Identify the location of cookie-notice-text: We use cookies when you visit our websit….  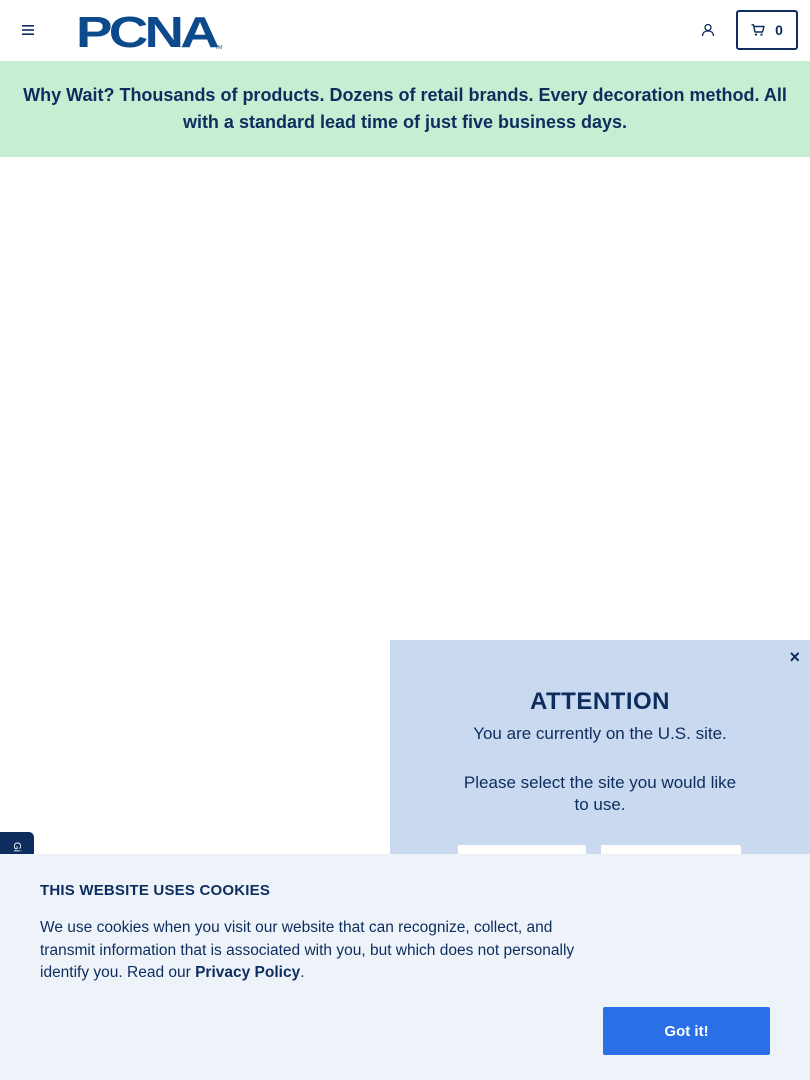
(322, 951).